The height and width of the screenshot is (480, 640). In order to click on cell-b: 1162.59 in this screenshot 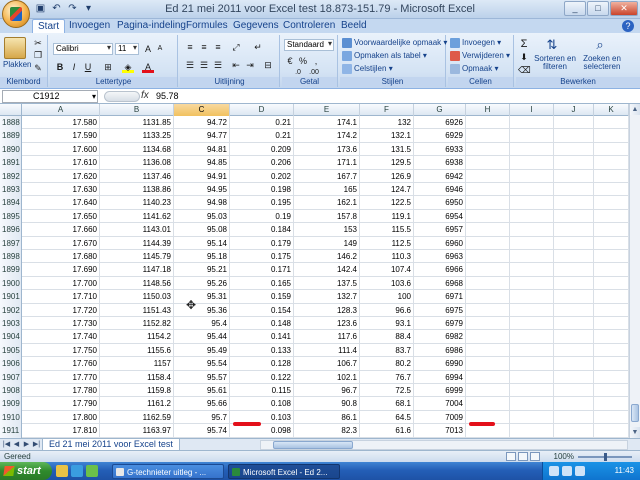, I will do `click(137, 417)`.